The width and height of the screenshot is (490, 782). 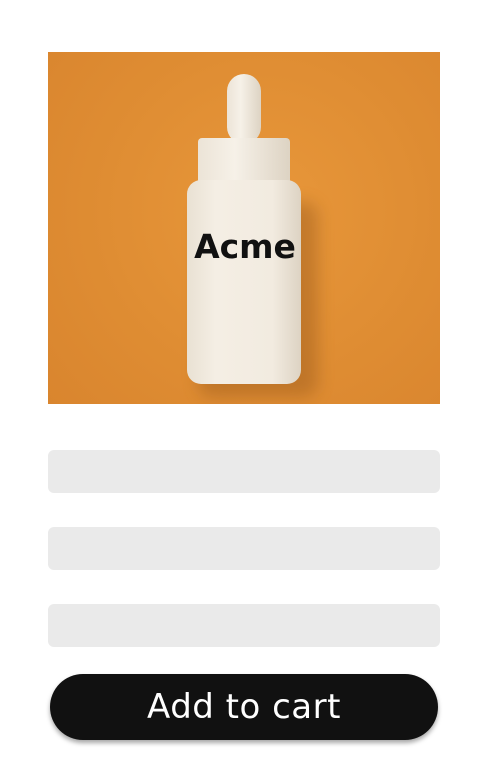 What do you see at coordinates (245, 246) in the screenshot?
I see `bottle-brand-label: Acme` at bounding box center [245, 246].